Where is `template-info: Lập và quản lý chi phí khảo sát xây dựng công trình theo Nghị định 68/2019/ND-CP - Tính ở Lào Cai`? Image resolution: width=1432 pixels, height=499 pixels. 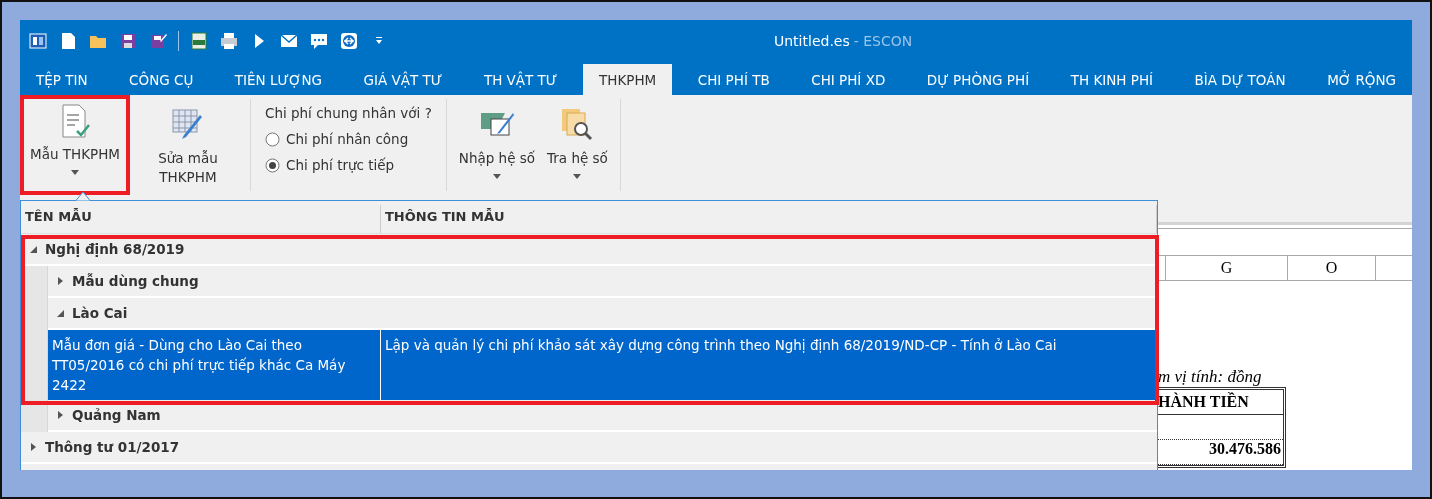 template-info: Lập và quản lý chi phí khảo sát xây dựng công trình theo Nghị định 68/2019/ND-CP - Tính ở Lào Cai is located at coordinates (721, 345).